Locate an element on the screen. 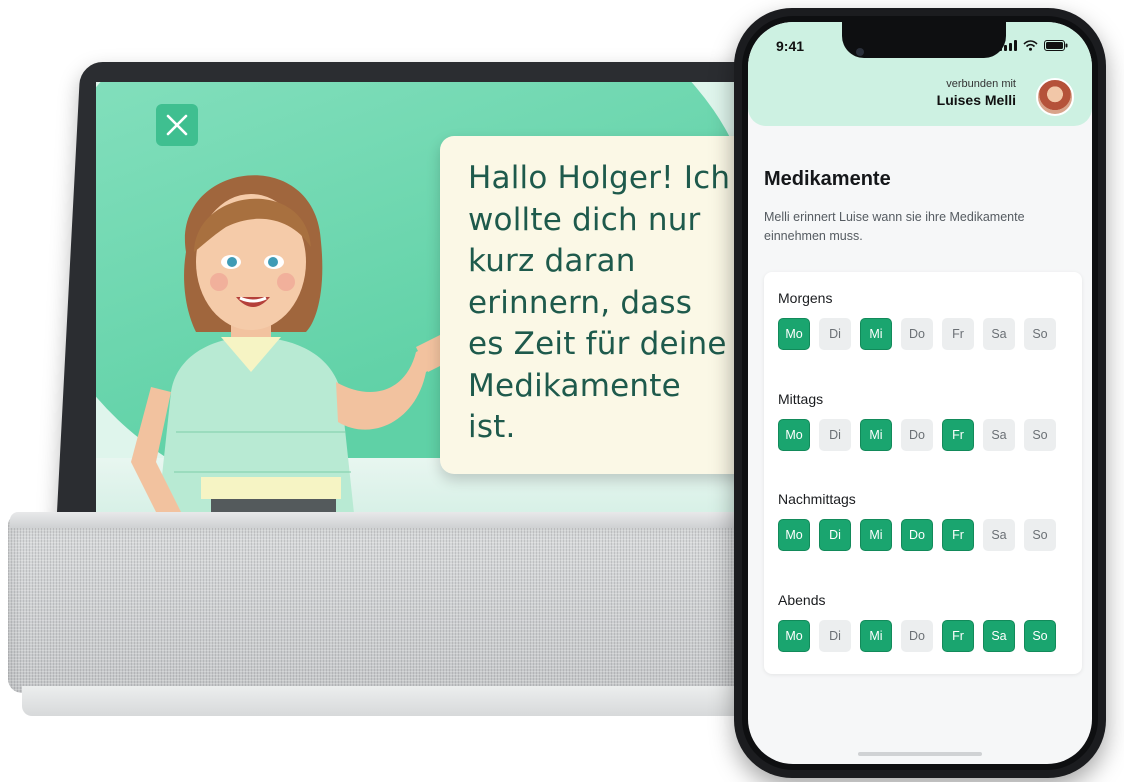 The height and width of the screenshot is (782, 1124). phone-notch is located at coordinates (924, 40).